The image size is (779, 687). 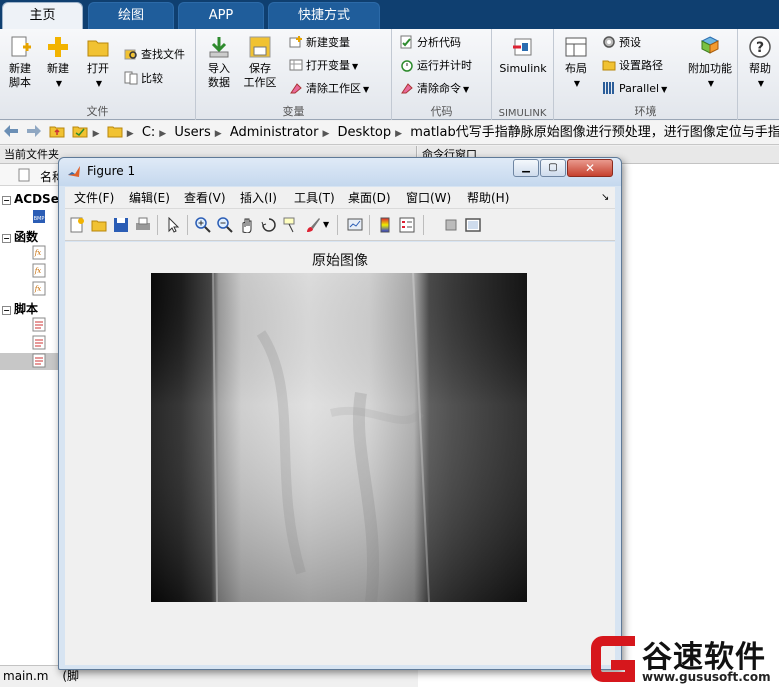 I want to click on pointer-icon, so click(x=173, y=225).